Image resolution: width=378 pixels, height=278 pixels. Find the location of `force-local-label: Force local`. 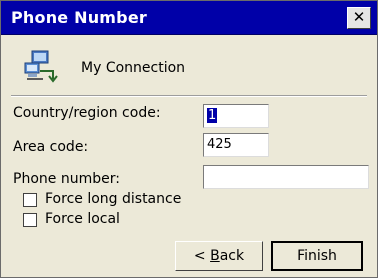

force-local-label: Force local is located at coordinates (82, 219).